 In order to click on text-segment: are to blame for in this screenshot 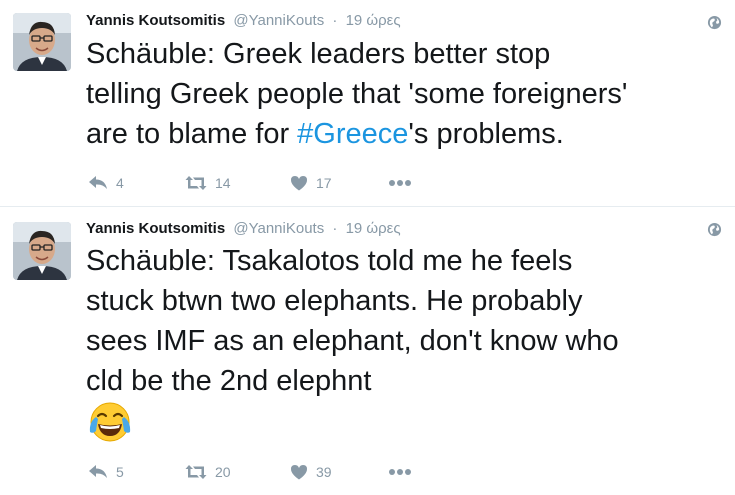, I will do `click(192, 134)`.